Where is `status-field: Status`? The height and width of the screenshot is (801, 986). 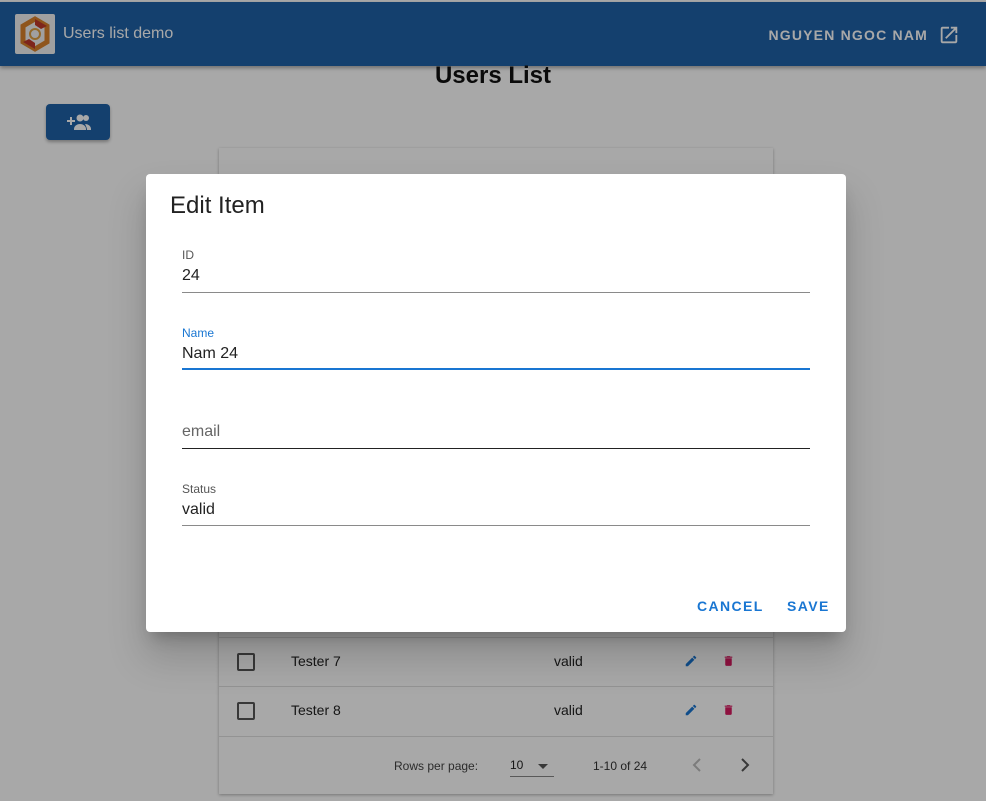
status-field: Status is located at coordinates (496, 505).